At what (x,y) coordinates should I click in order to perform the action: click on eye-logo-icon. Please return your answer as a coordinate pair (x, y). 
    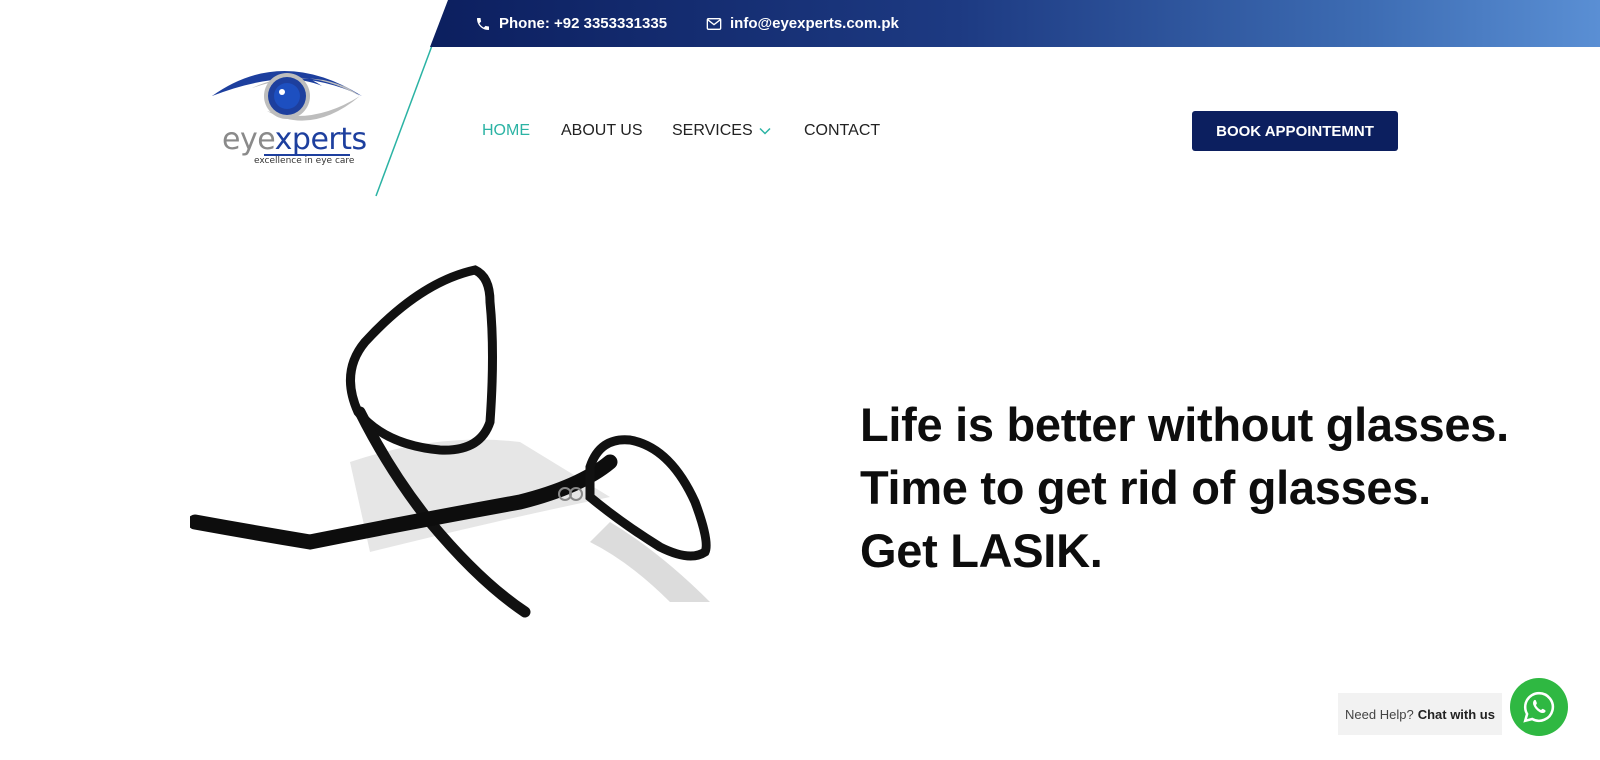
    Looking at the image, I should click on (287, 96).